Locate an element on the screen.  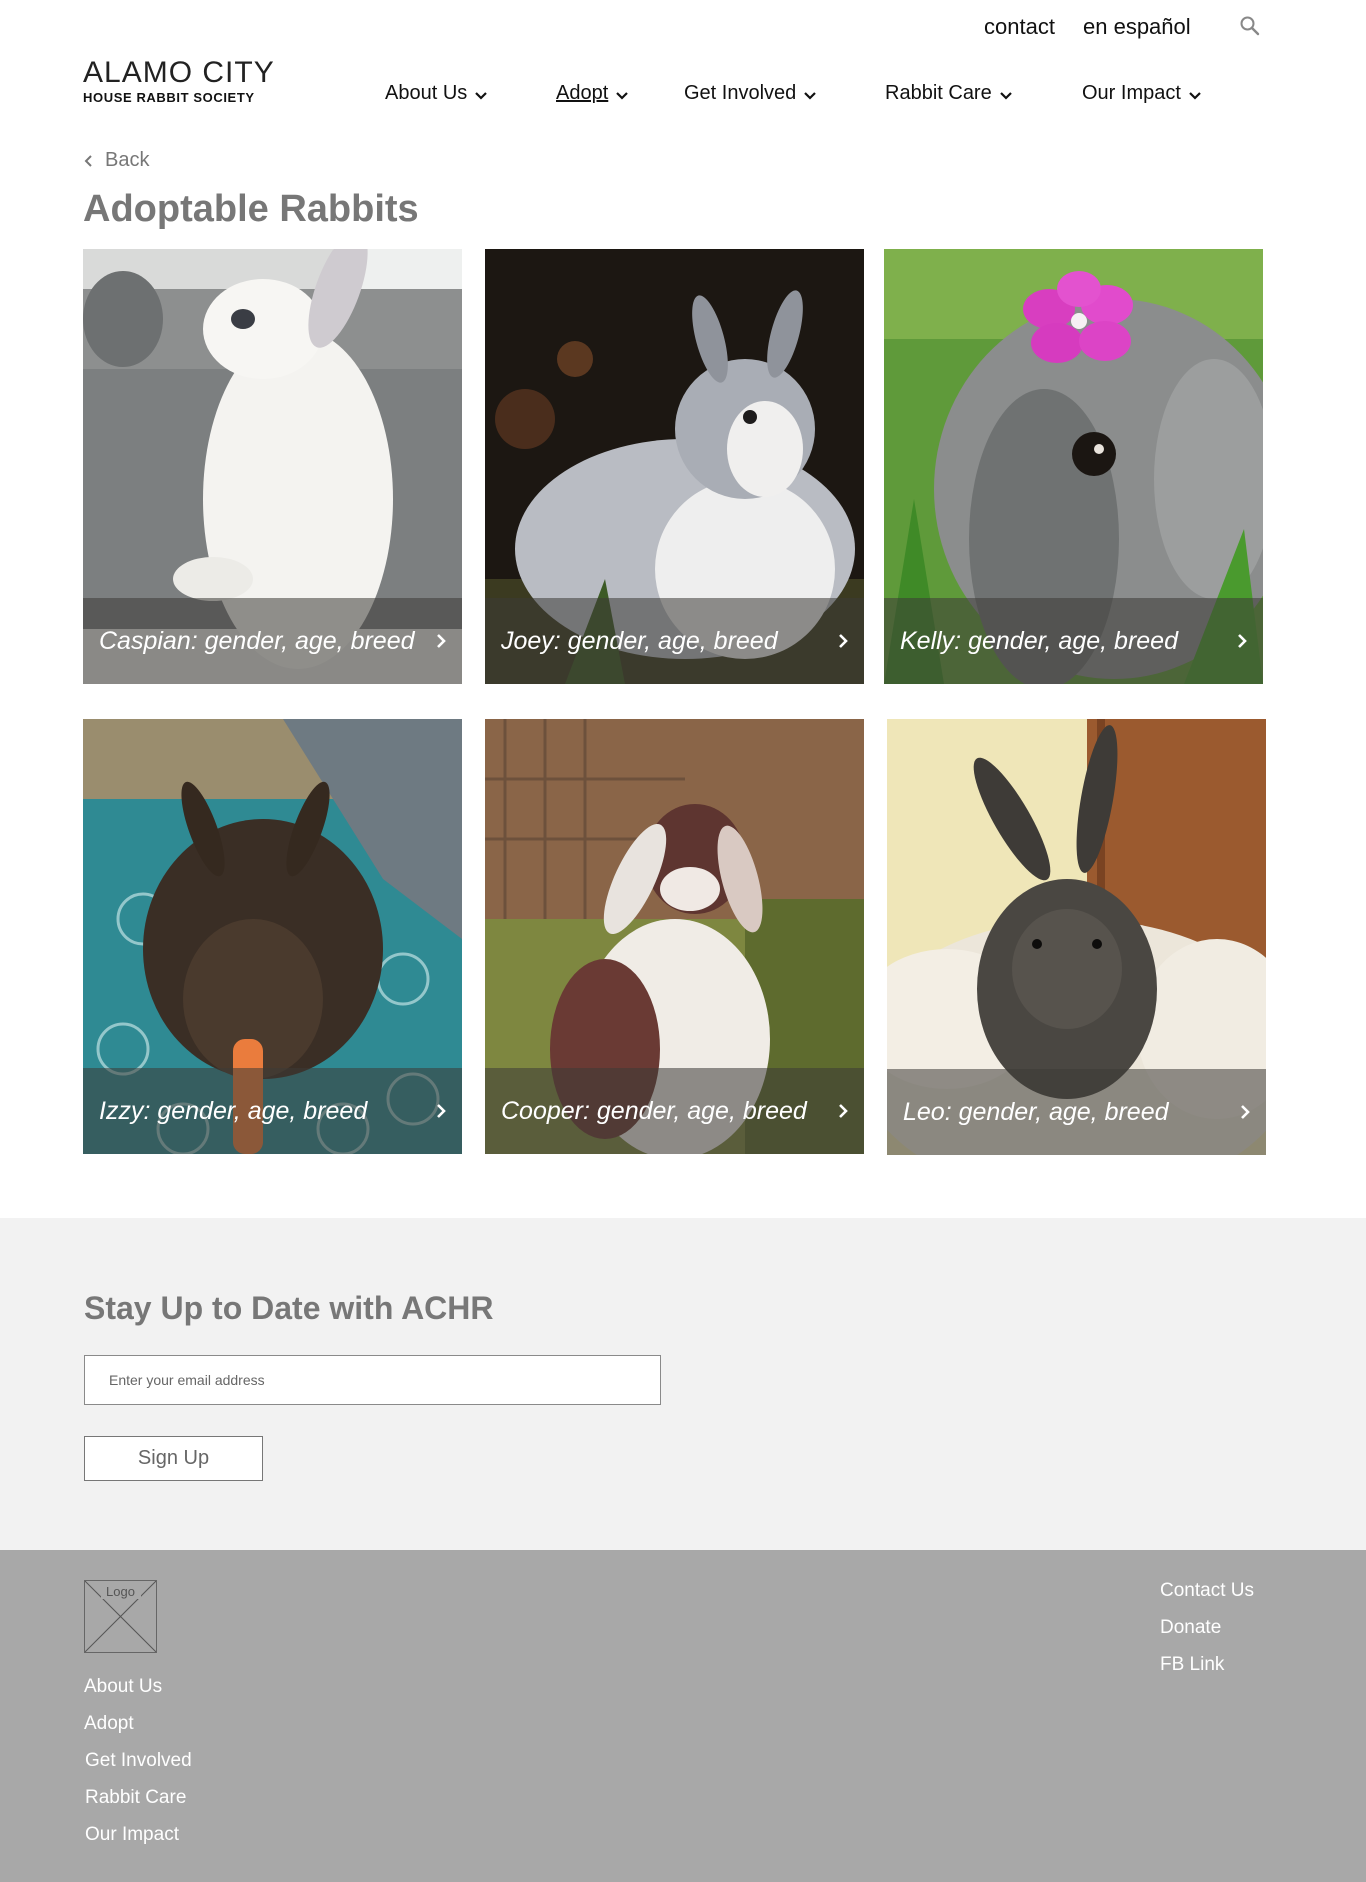
rabbit-caption: Joey: gender, age, breed is located at coordinates (639, 640).